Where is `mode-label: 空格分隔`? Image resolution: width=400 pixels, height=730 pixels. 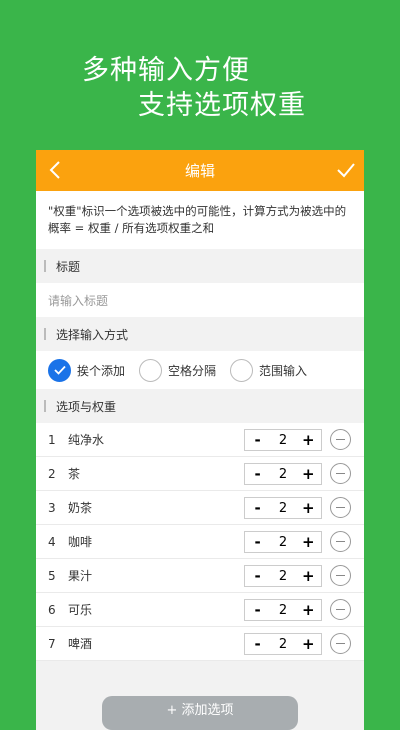
mode-label: 空格分隔 is located at coordinates (192, 370).